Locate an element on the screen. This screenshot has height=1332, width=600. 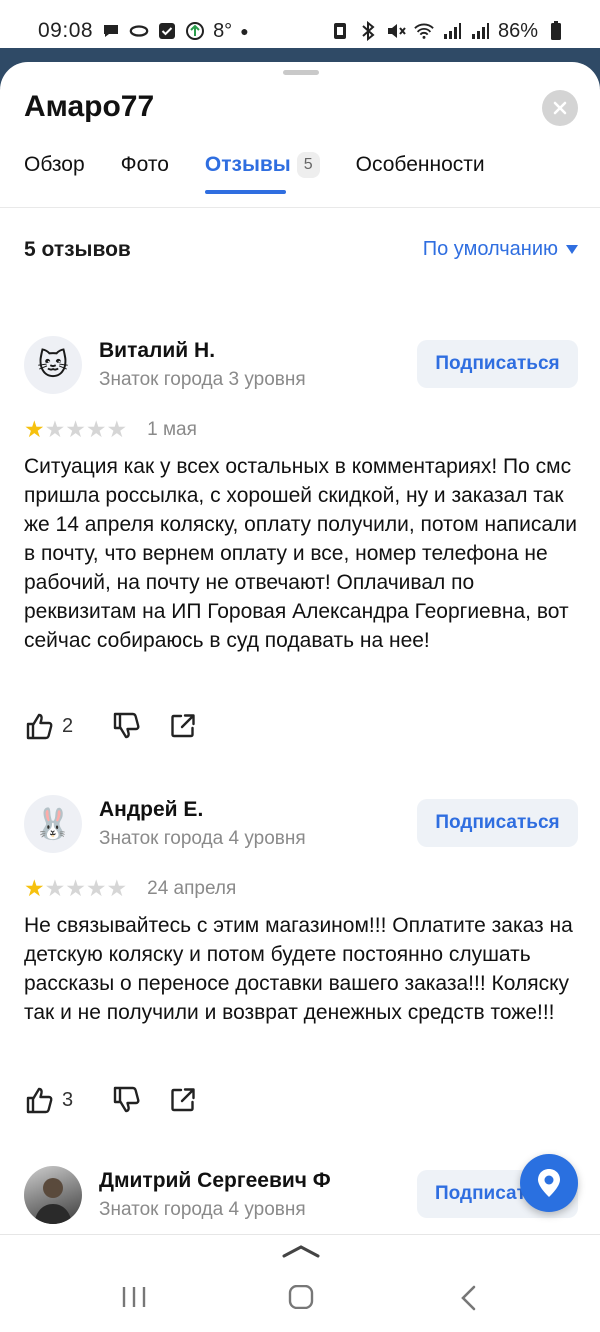
review-author: Дмитрий Сергеевич Ф is located at coordinates (215, 1181).